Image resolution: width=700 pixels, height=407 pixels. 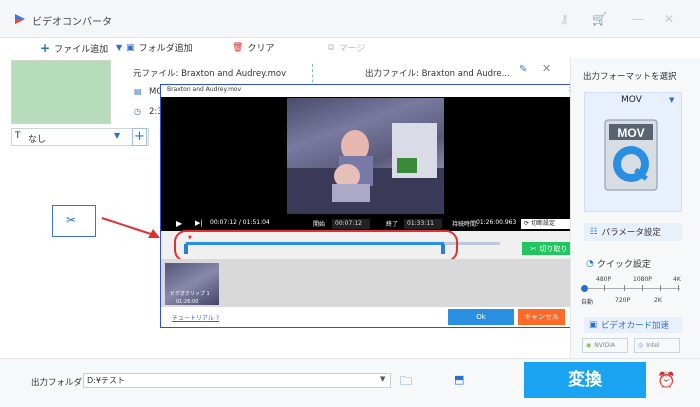 What do you see at coordinates (237, 380) in the screenshot?
I see `output-folder-input: D:¥テスト` at bounding box center [237, 380].